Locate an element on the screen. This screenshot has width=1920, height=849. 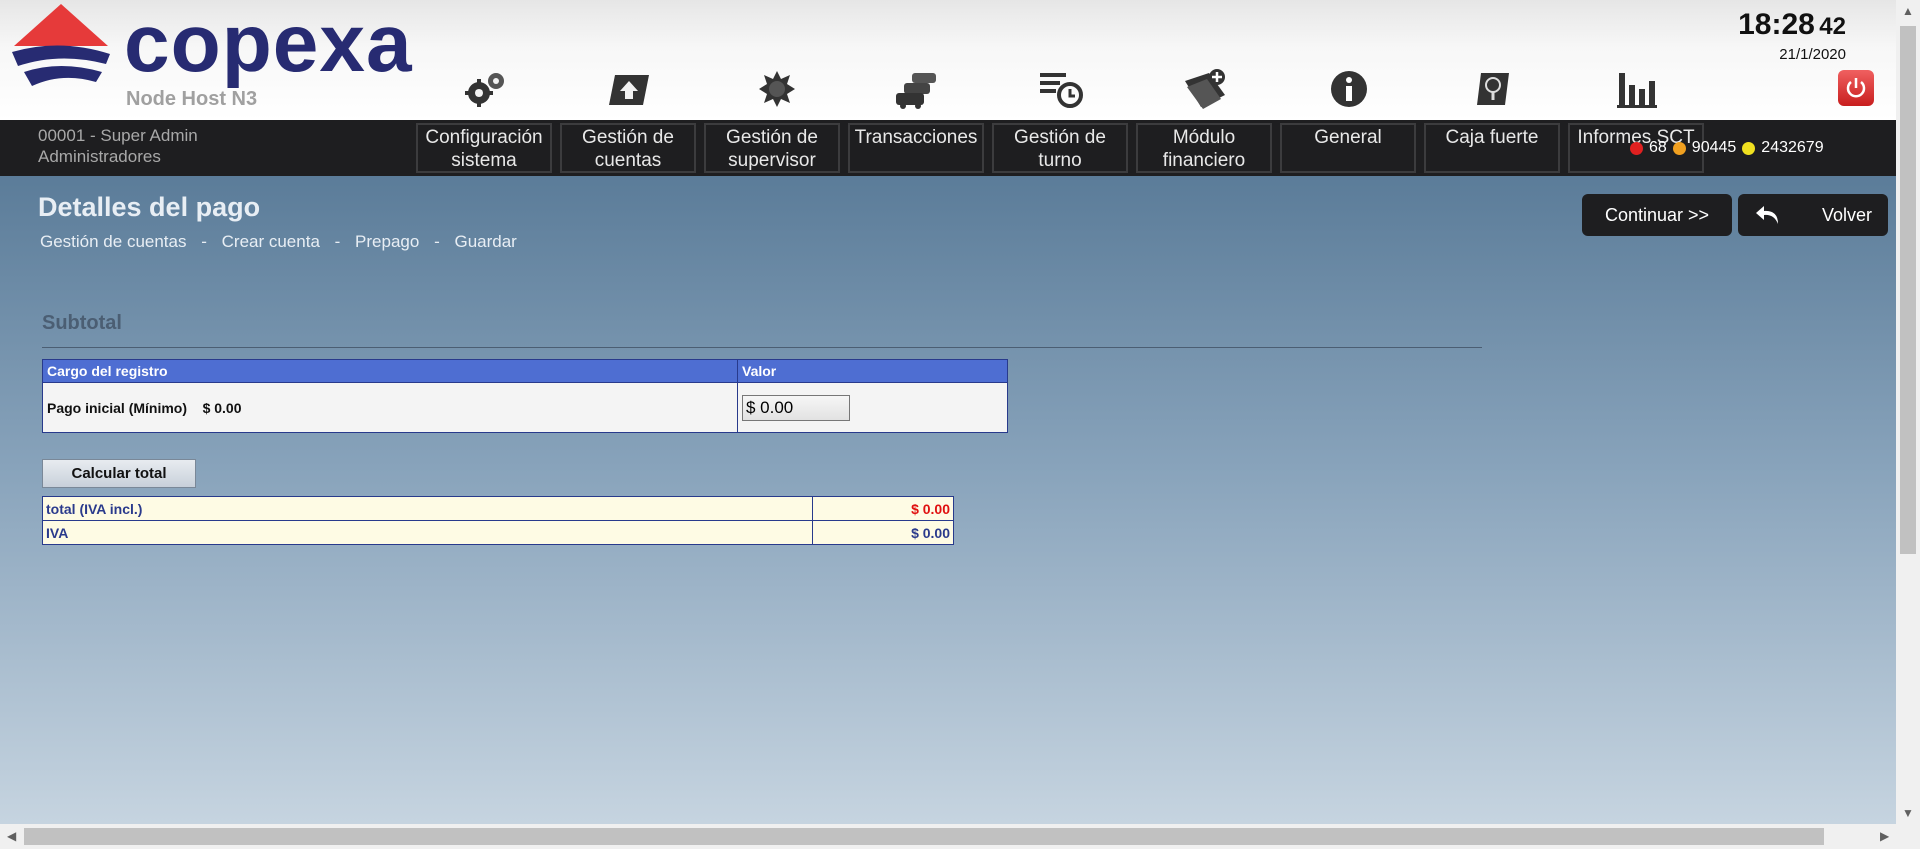
shift-clock-icon is located at coordinates (1061, 89).